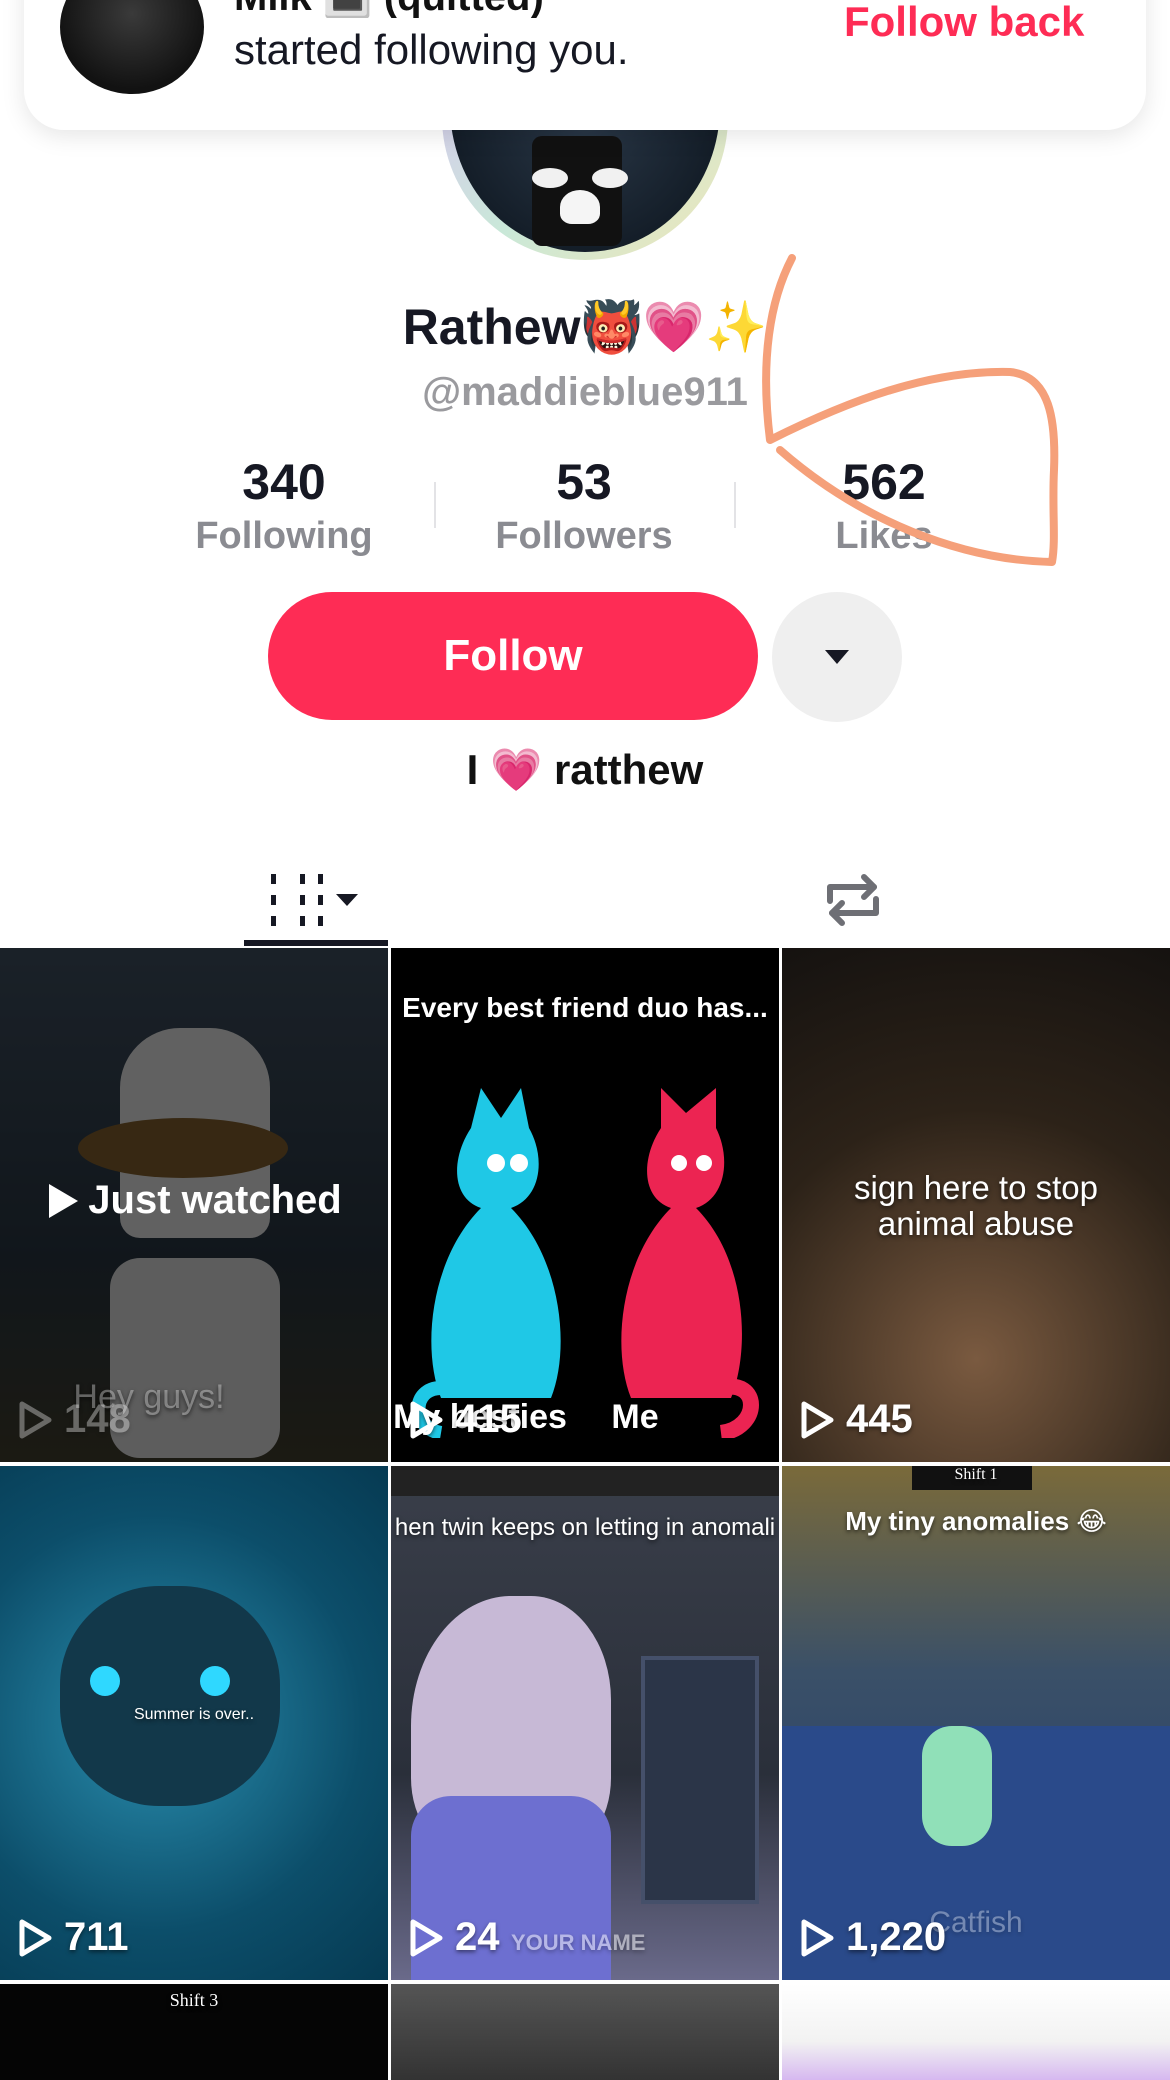 The width and height of the screenshot is (1170, 2080). I want to click on likes-count: 562, so click(884, 482).